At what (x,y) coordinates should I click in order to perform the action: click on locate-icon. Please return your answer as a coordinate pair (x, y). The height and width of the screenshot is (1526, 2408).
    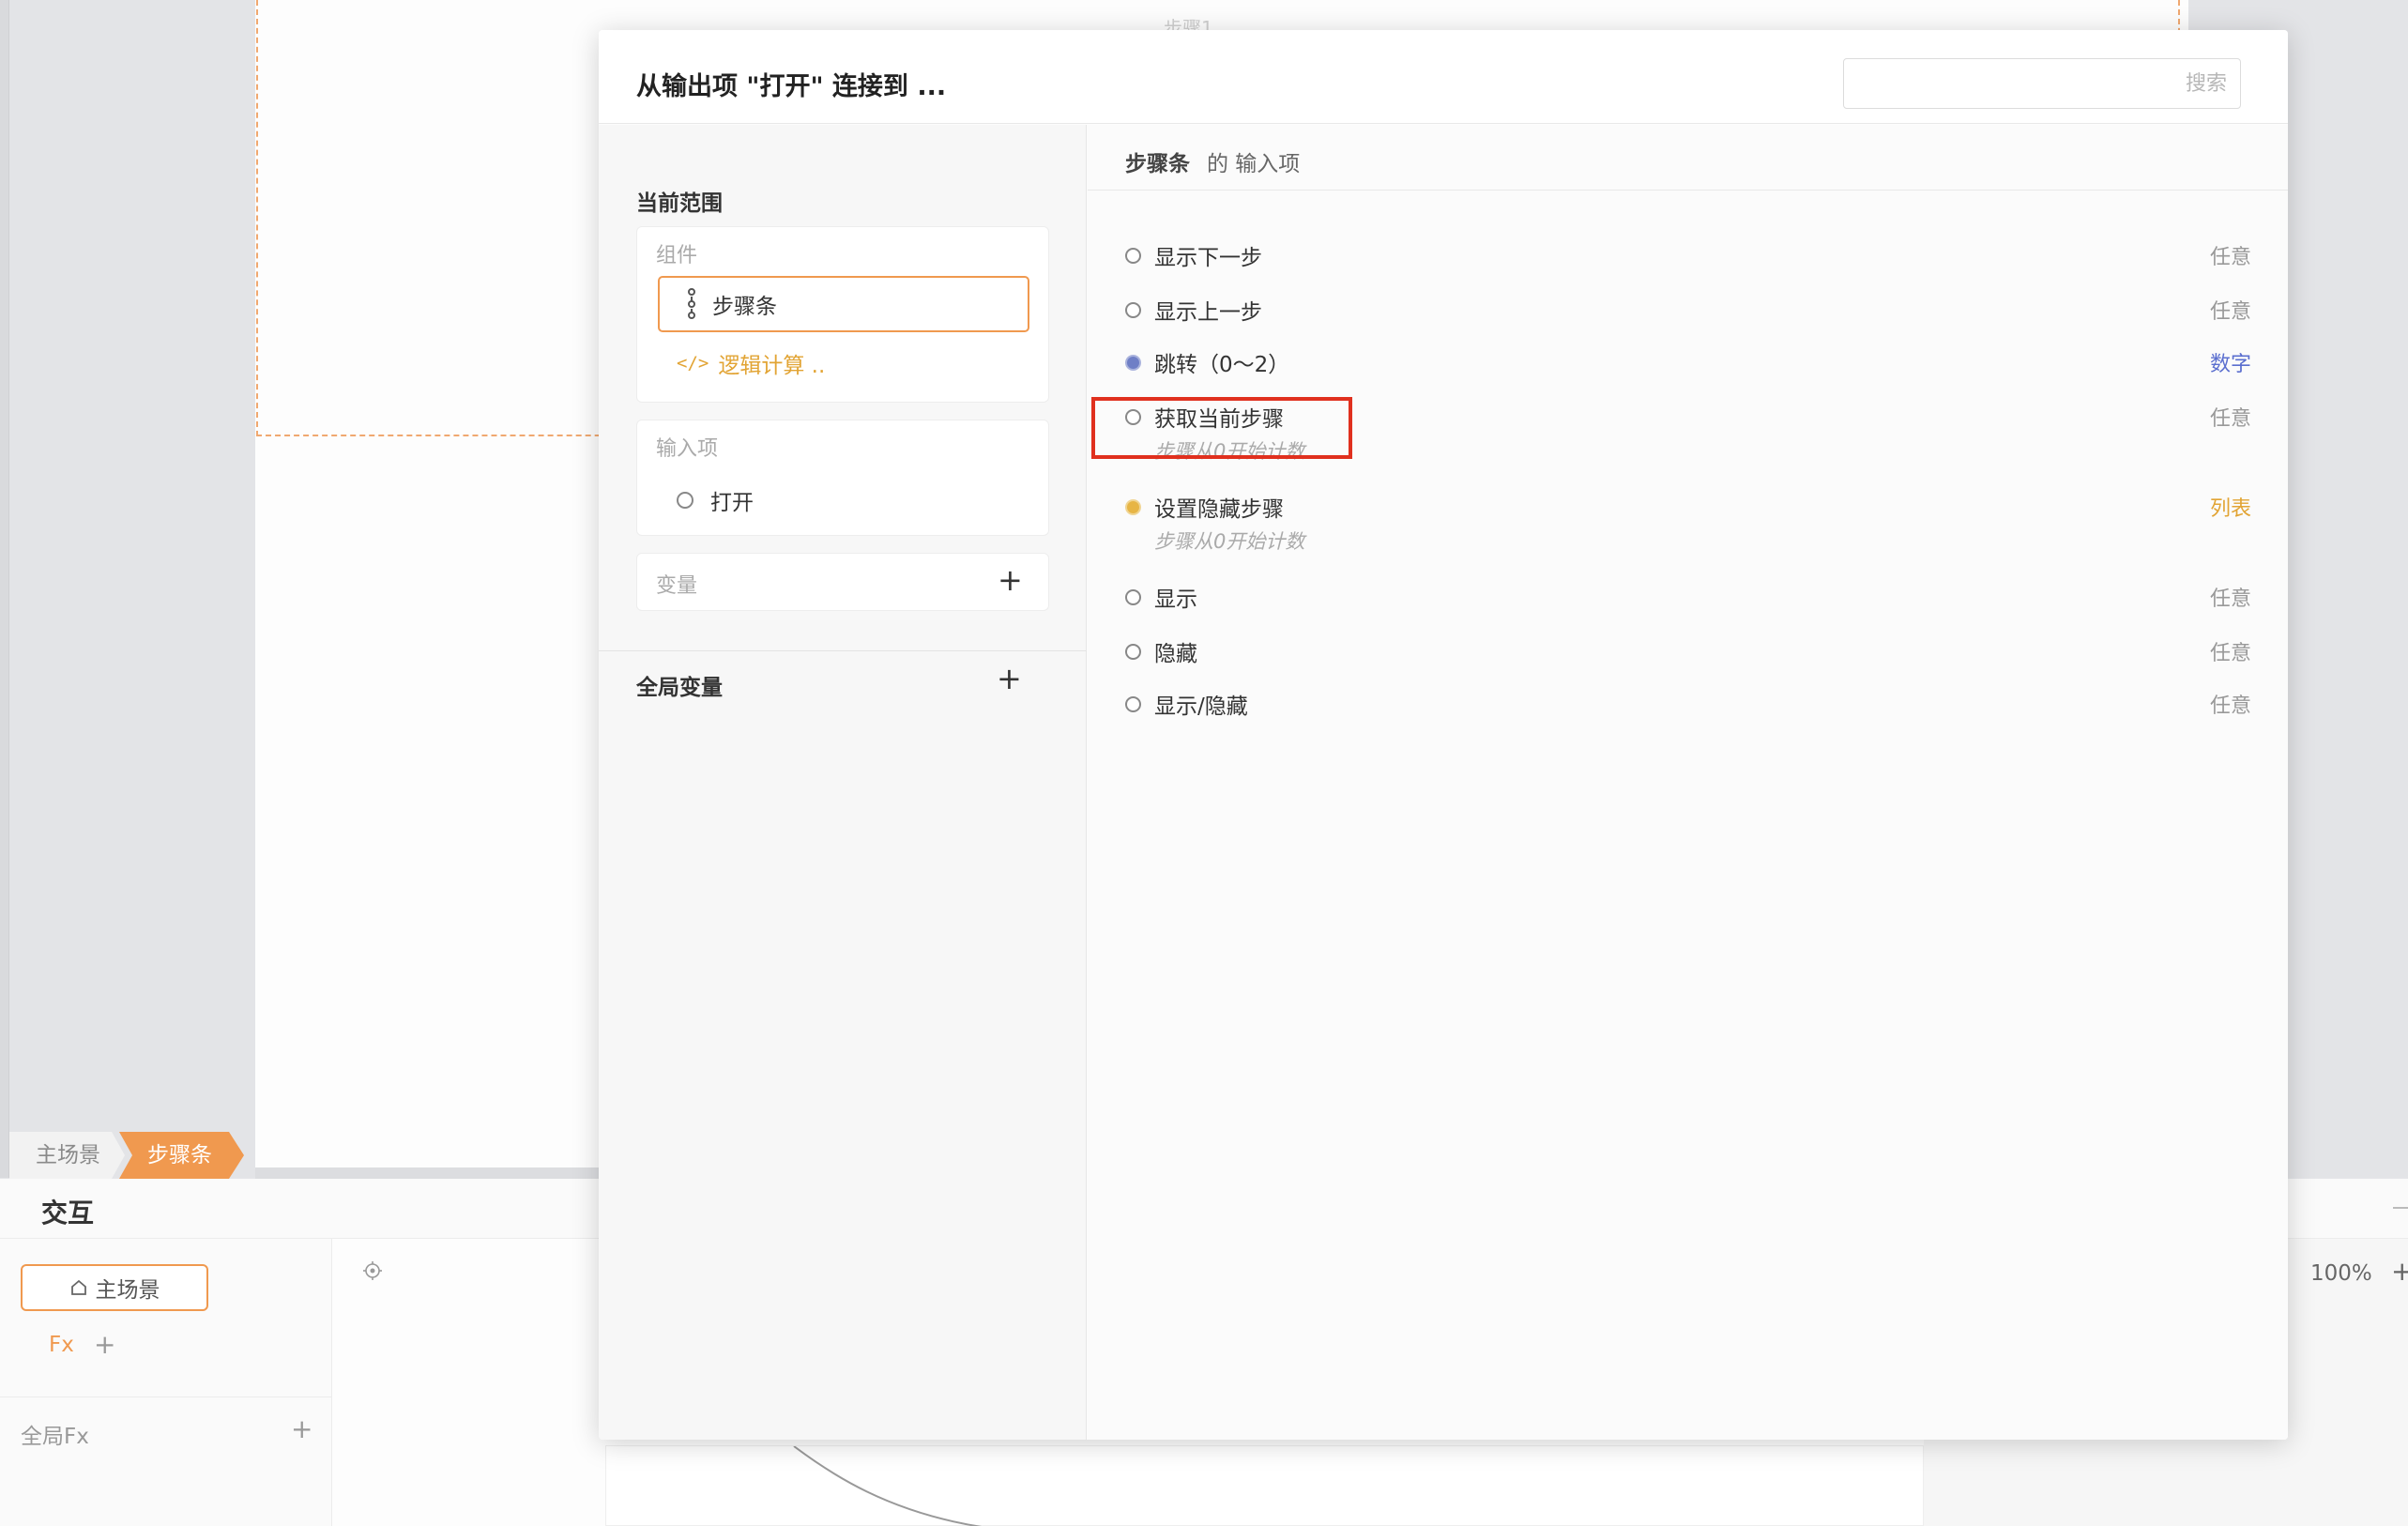
    Looking at the image, I should click on (372, 1270).